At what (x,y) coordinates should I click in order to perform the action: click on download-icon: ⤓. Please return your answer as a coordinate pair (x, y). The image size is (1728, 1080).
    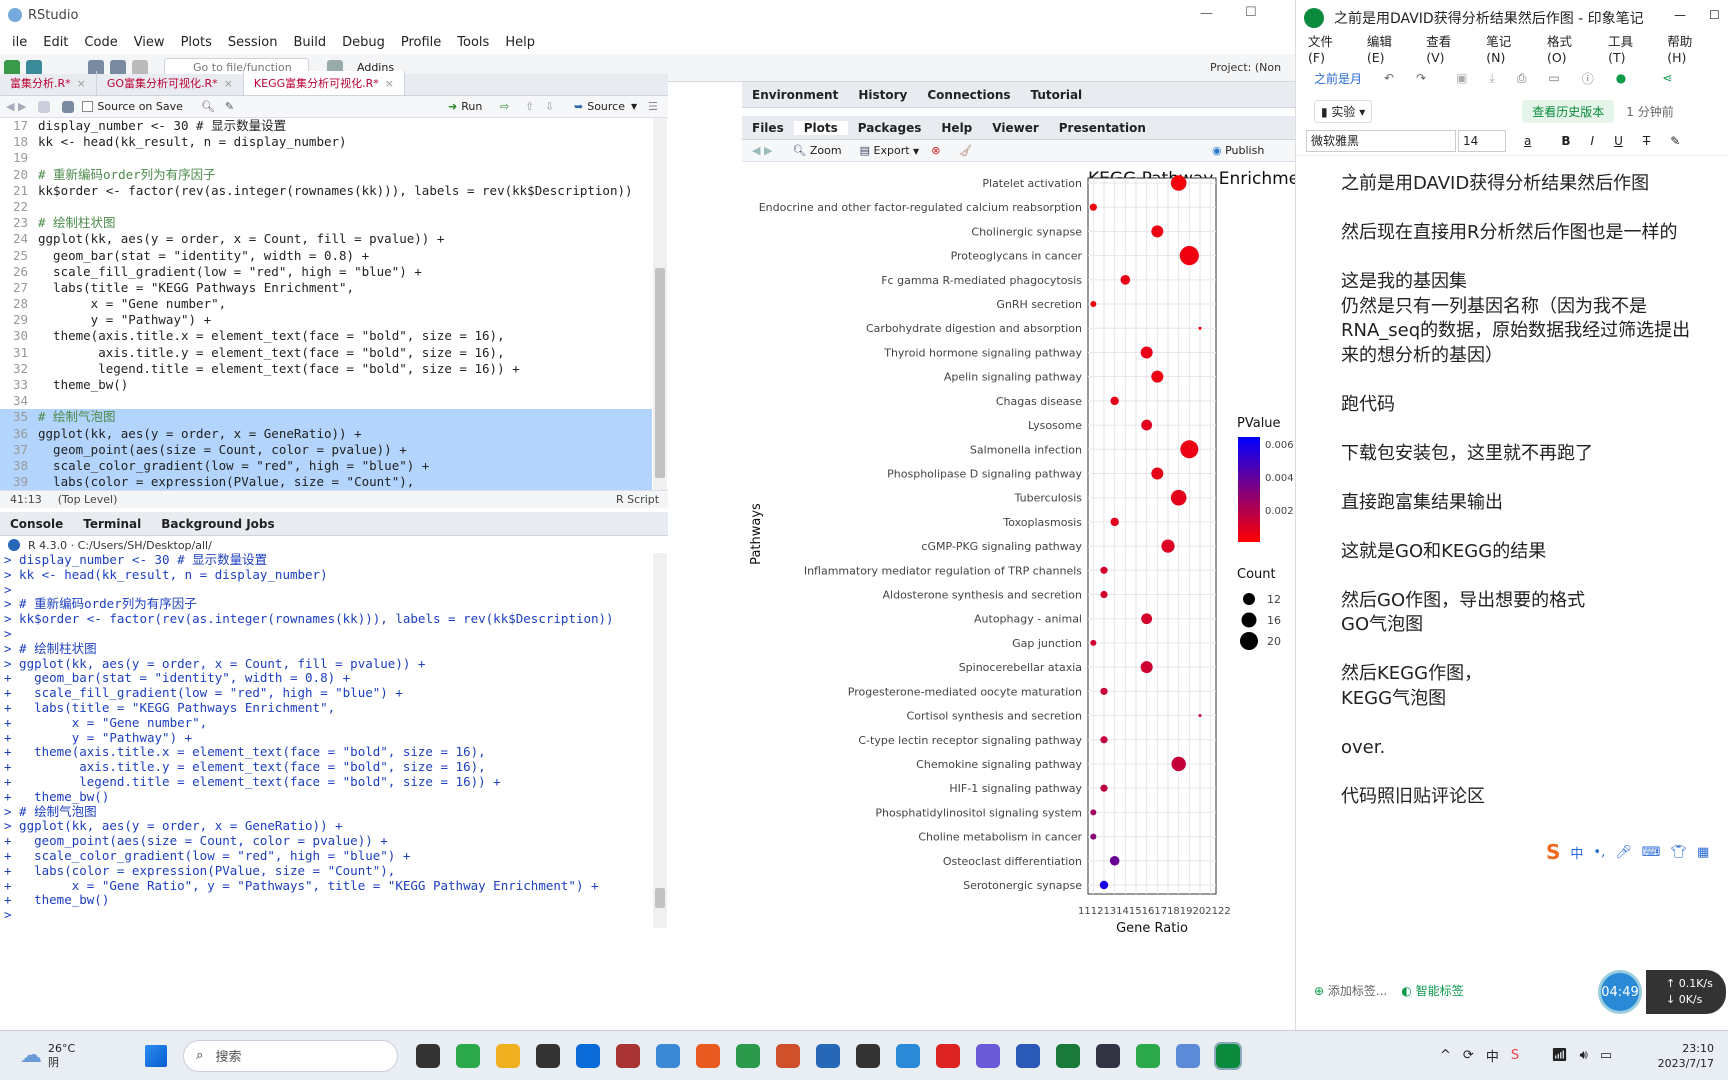
    Looking at the image, I should click on (1491, 78).